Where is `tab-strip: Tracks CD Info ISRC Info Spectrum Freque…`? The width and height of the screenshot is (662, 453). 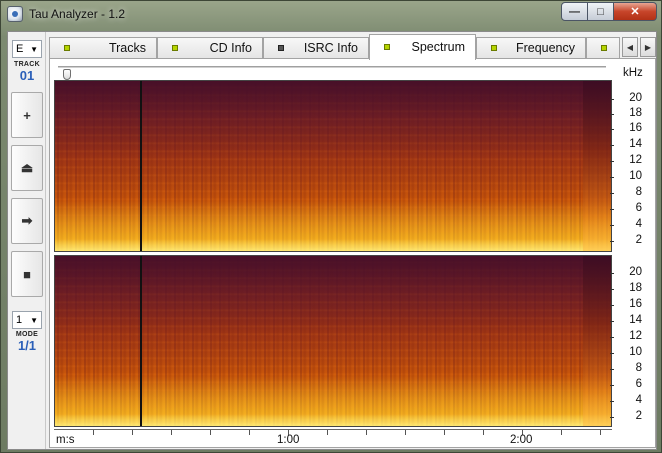 tab-strip: Tracks CD Info ISRC Info Spectrum Freque… is located at coordinates (352, 47).